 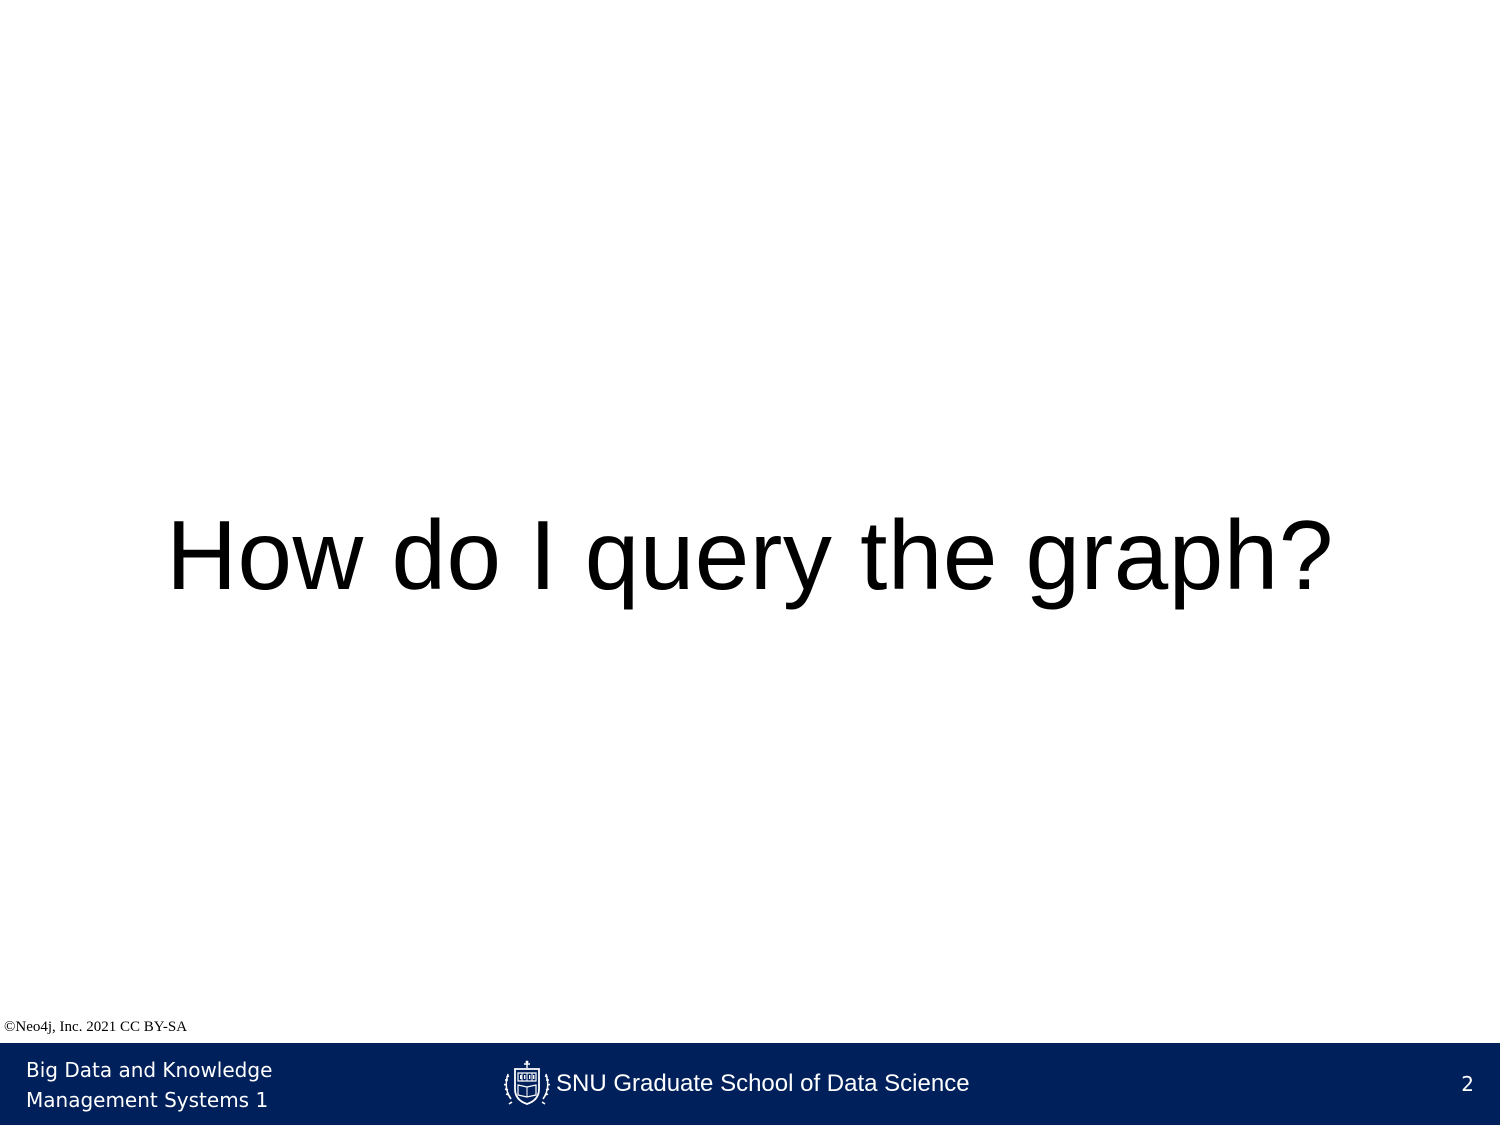 What do you see at coordinates (96, 1027) in the screenshot?
I see `copyright-notice: ©Neo4j, Inc. 2021 CC BY-SA` at bounding box center [96, 1027].